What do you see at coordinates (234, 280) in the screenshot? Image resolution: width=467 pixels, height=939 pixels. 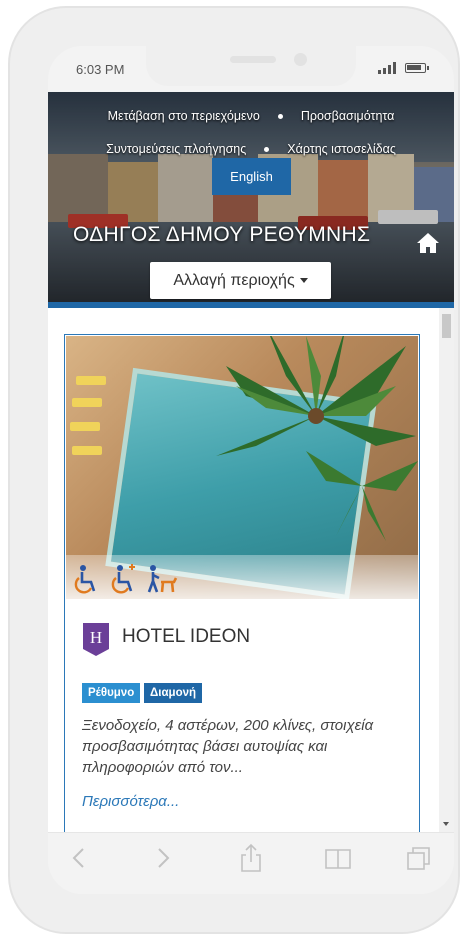 I see `change-area-label: Αλλαγή περιοχής` at bounding box center [234, 280].